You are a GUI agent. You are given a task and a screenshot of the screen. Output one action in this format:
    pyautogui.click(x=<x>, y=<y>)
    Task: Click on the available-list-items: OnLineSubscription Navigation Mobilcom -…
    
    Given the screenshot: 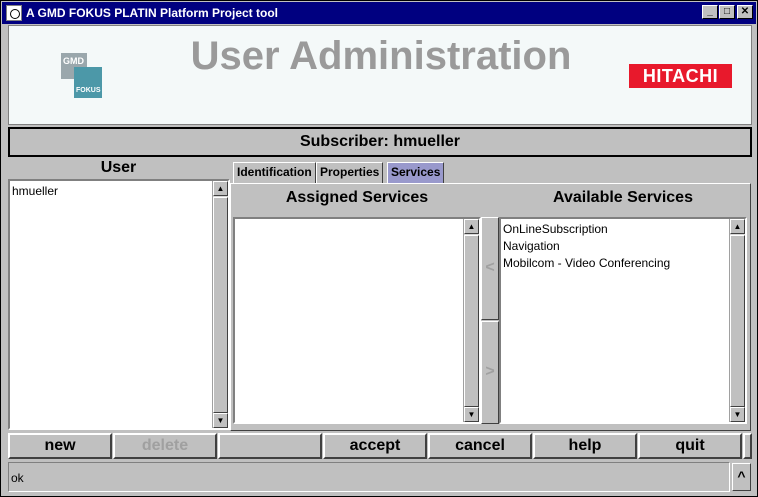 What is the action you would take?
    pyautogui.click(x=586, y=246)
    